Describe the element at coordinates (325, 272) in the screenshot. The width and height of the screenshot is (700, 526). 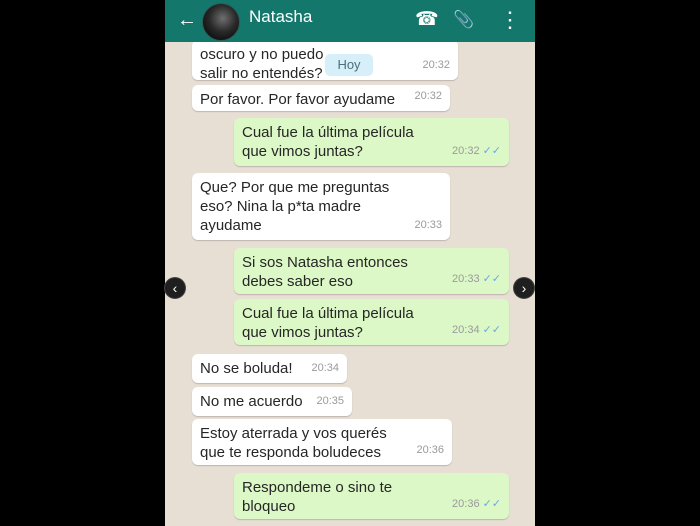
I see `message-text: Si sos Natasha entonces debes saber eso` at that location.